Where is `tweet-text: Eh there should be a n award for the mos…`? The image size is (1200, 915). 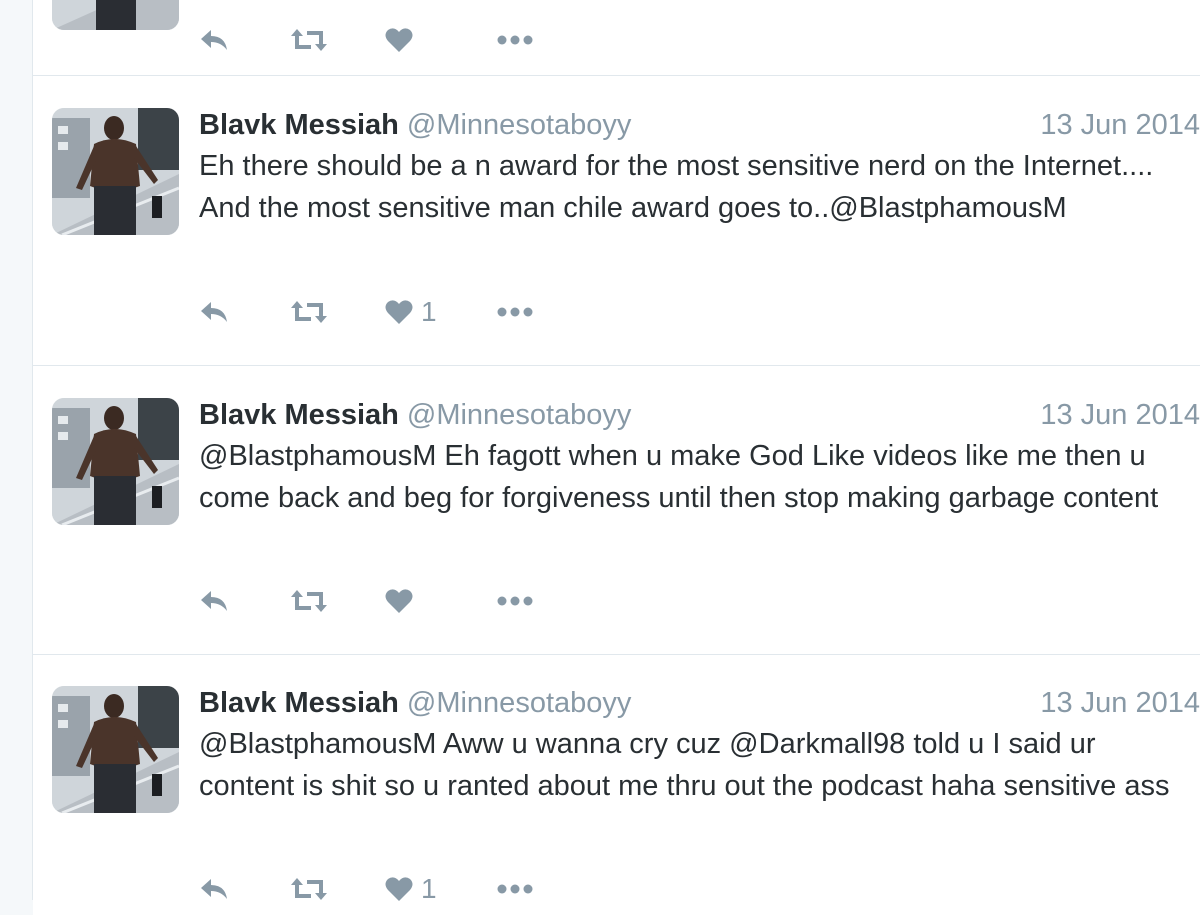 tweet-text: Eh there should be a n award for the mos… is located at coordinates (676, 187).